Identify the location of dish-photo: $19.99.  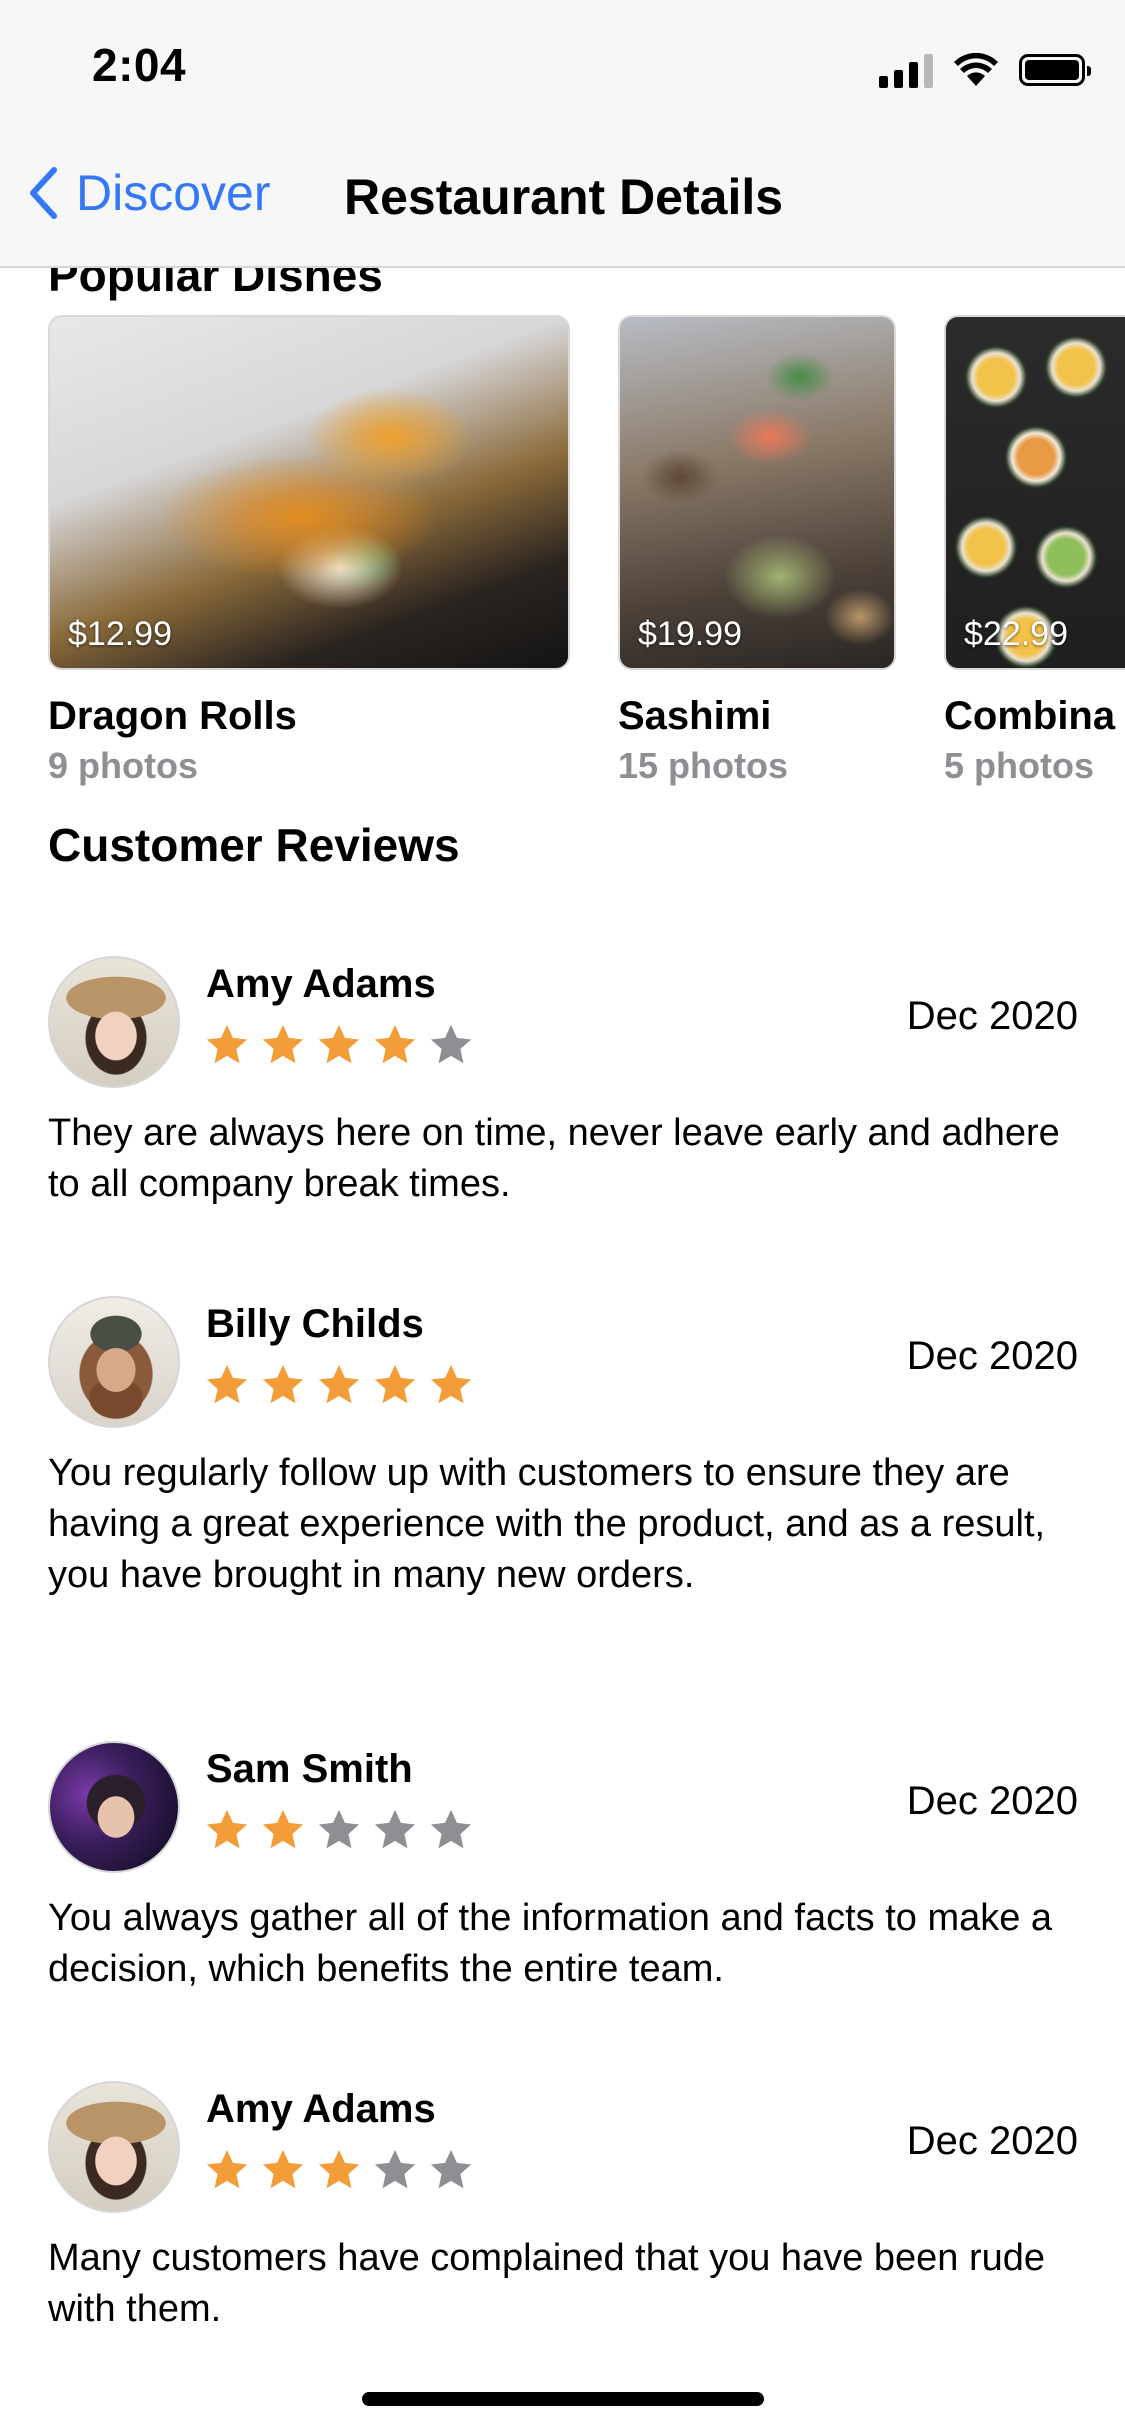
(757, 492).